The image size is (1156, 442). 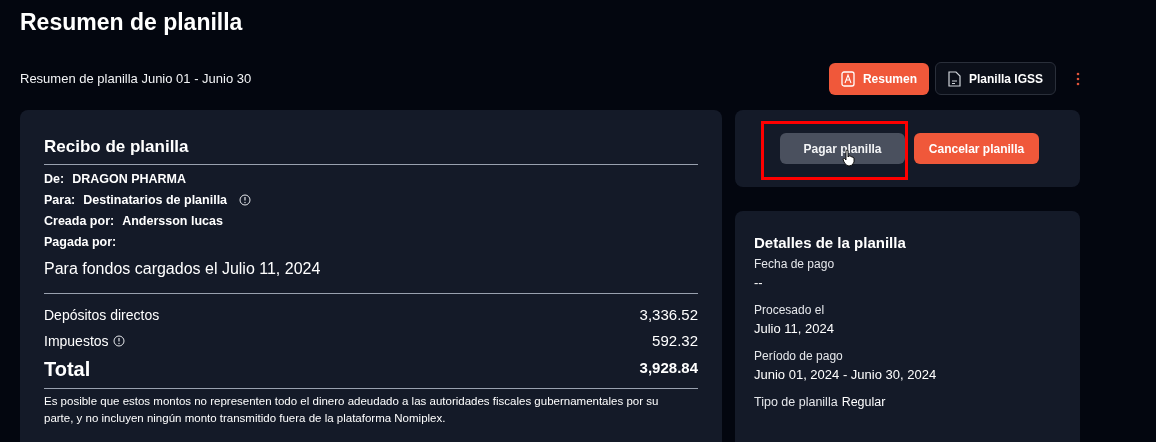 I want to click on detail-value: --, so click(x=759, y=282).